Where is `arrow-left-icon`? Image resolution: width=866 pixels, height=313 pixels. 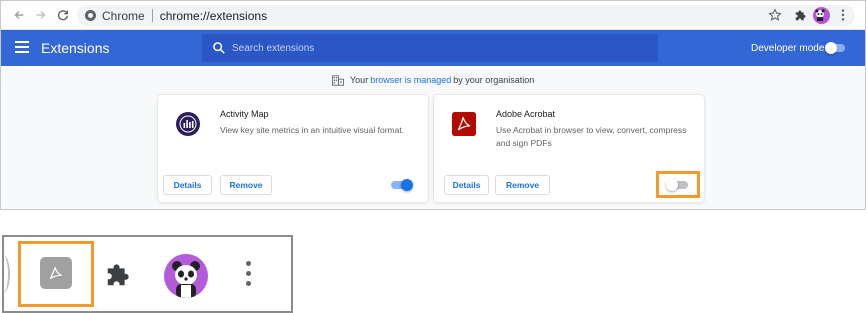 arrow-left-icon is located at coordinates (19, 15).